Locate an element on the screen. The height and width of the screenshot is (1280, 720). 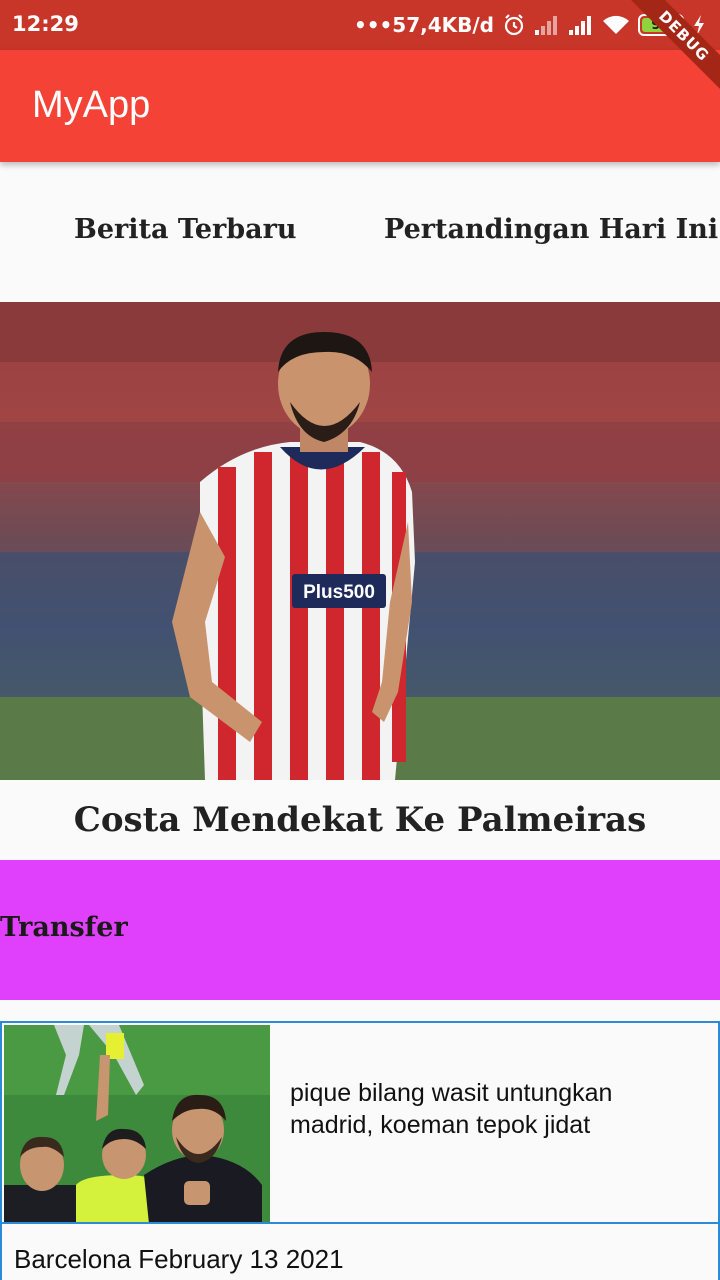
news-thumbnail is located at coordinates (137, 1124).